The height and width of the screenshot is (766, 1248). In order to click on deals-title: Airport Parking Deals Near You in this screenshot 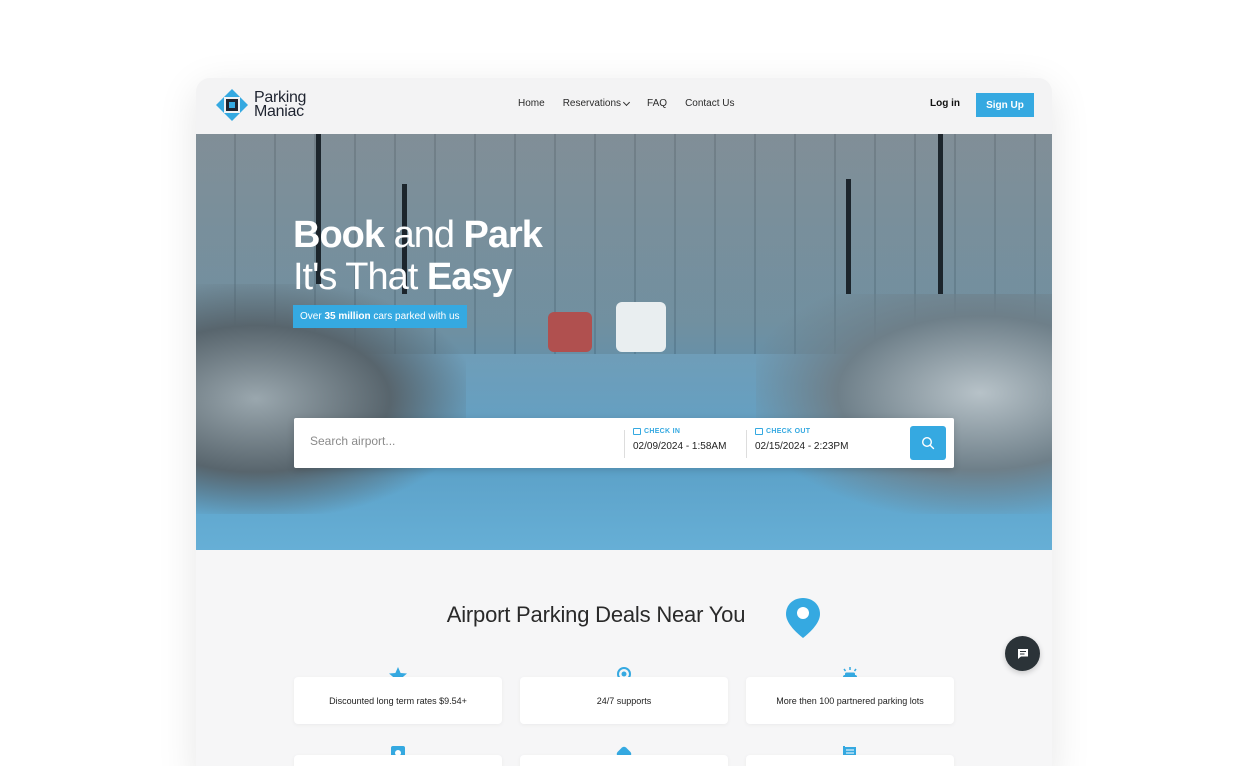, I will do `click(596, 614)`.